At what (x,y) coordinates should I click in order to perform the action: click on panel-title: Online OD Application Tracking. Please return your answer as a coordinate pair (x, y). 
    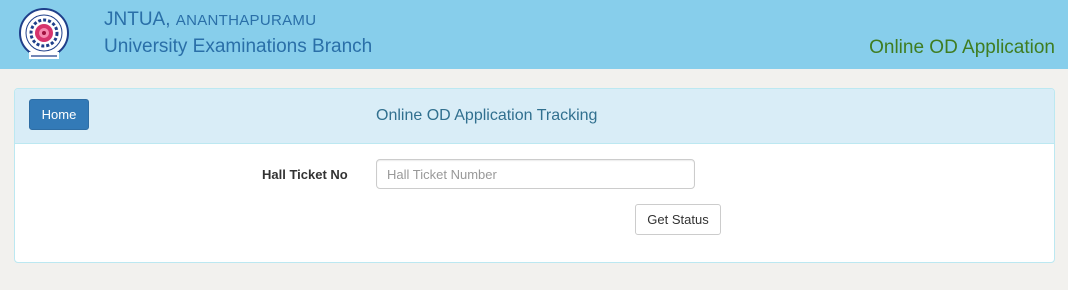
    Looking at the image, I should click on (487, 115).